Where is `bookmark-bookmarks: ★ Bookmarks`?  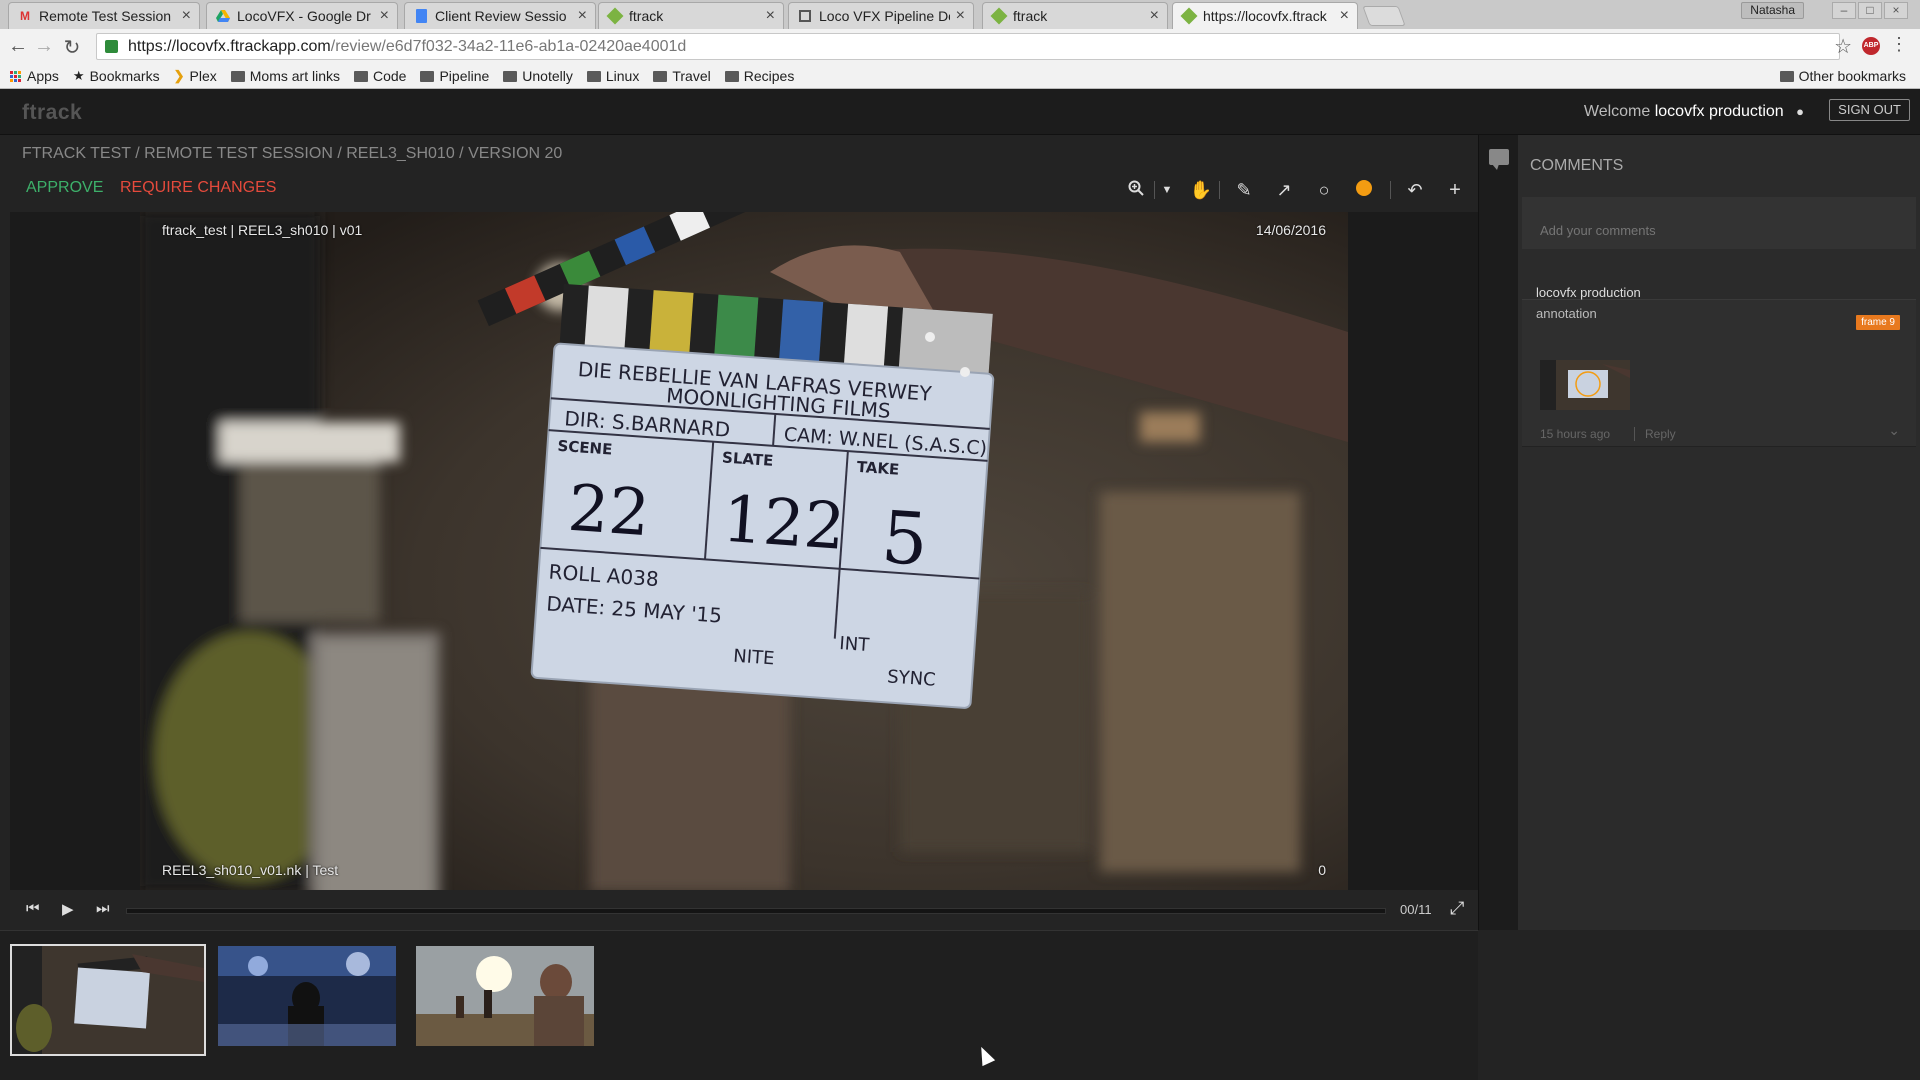 bookmark-bookmarks: ★ Bookmarks is located at coordinates (116, 76).